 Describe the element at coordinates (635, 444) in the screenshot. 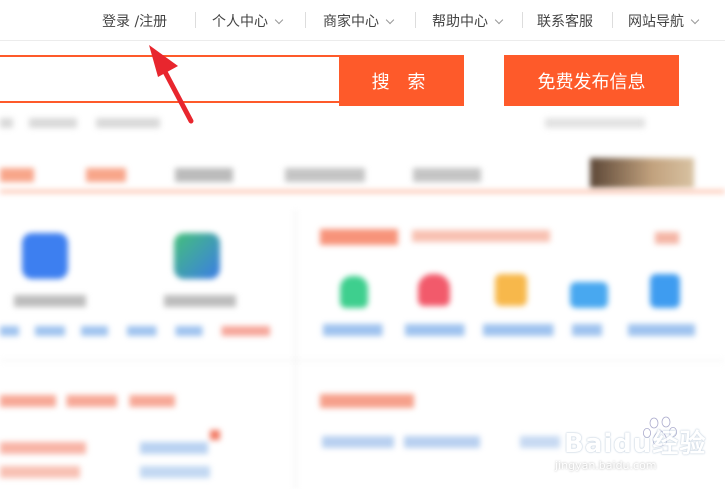

I see `watermark-brand: Baidu经验` at that location.